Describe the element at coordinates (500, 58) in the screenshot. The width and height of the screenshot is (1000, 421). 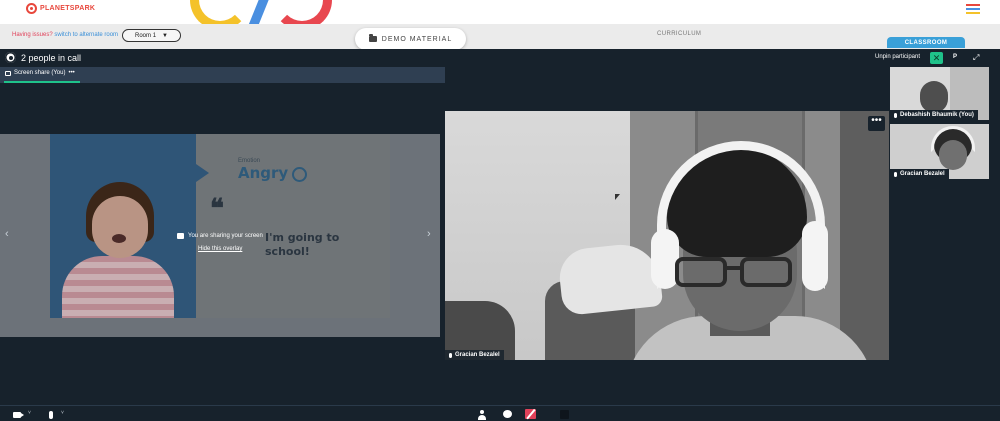
I see `call-header: 2 people in call Unpin participant ✕ P ⤢` at that location.